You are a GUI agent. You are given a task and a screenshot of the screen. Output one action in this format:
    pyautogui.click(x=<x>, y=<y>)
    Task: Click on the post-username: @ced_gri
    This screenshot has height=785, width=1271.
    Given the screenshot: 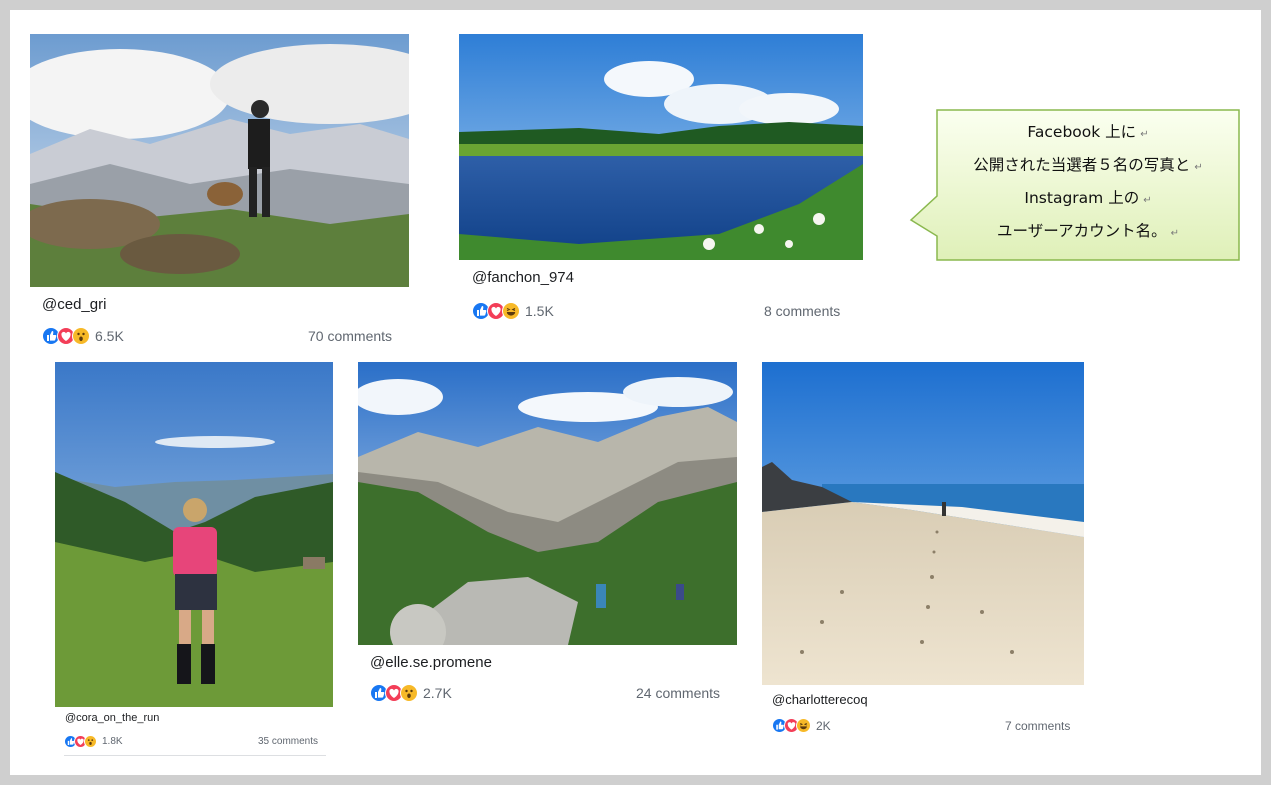 What is the action you would take?
    pyautogui.click(x=74, y=304)
    